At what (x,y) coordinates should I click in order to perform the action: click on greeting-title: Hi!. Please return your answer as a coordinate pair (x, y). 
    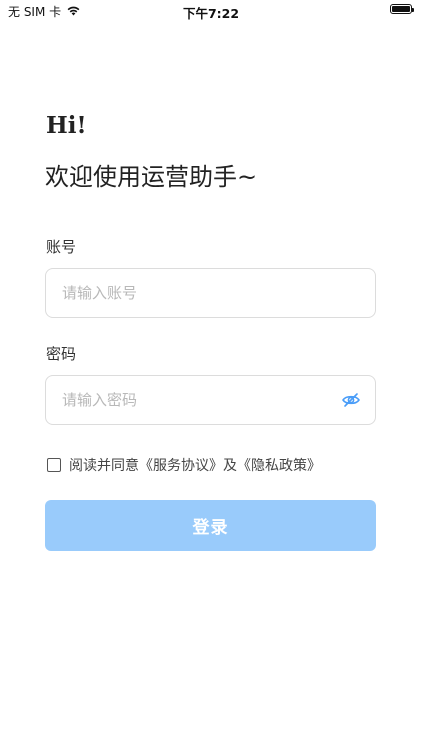
    Looking at the image, I should click on (66, 125).